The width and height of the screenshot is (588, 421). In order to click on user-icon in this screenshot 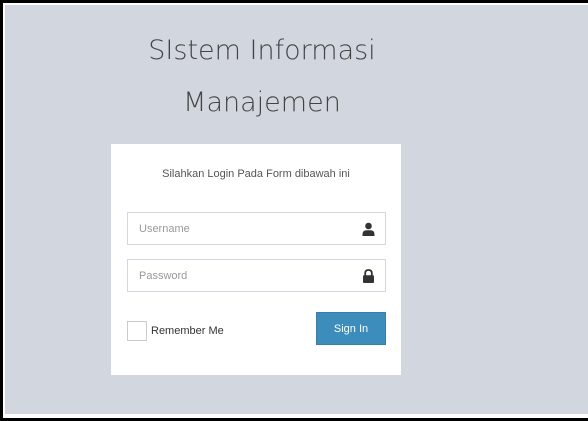, I will do `click(368, 229)`.